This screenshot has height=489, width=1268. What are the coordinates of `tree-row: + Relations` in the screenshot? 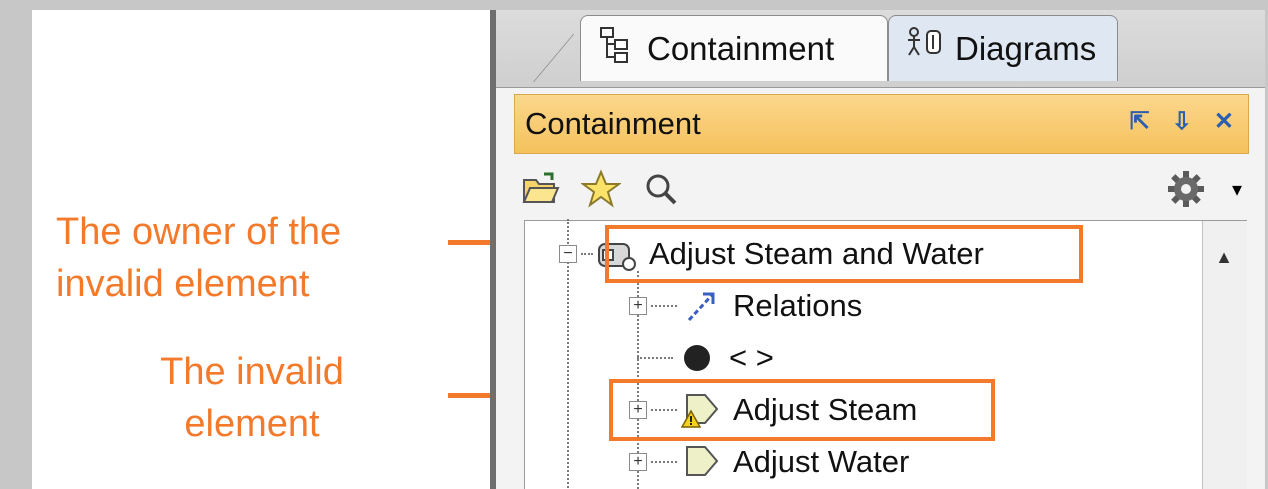 It's located at (745, 306).